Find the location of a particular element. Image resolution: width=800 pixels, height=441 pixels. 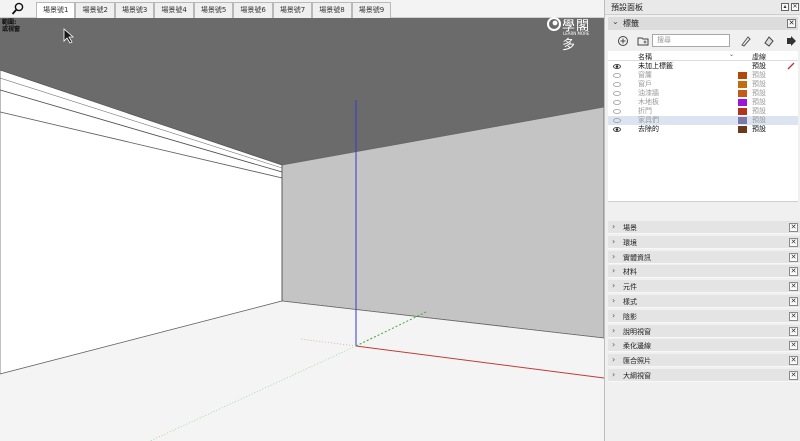

pencil-icon is located at coordinates (791, 66).